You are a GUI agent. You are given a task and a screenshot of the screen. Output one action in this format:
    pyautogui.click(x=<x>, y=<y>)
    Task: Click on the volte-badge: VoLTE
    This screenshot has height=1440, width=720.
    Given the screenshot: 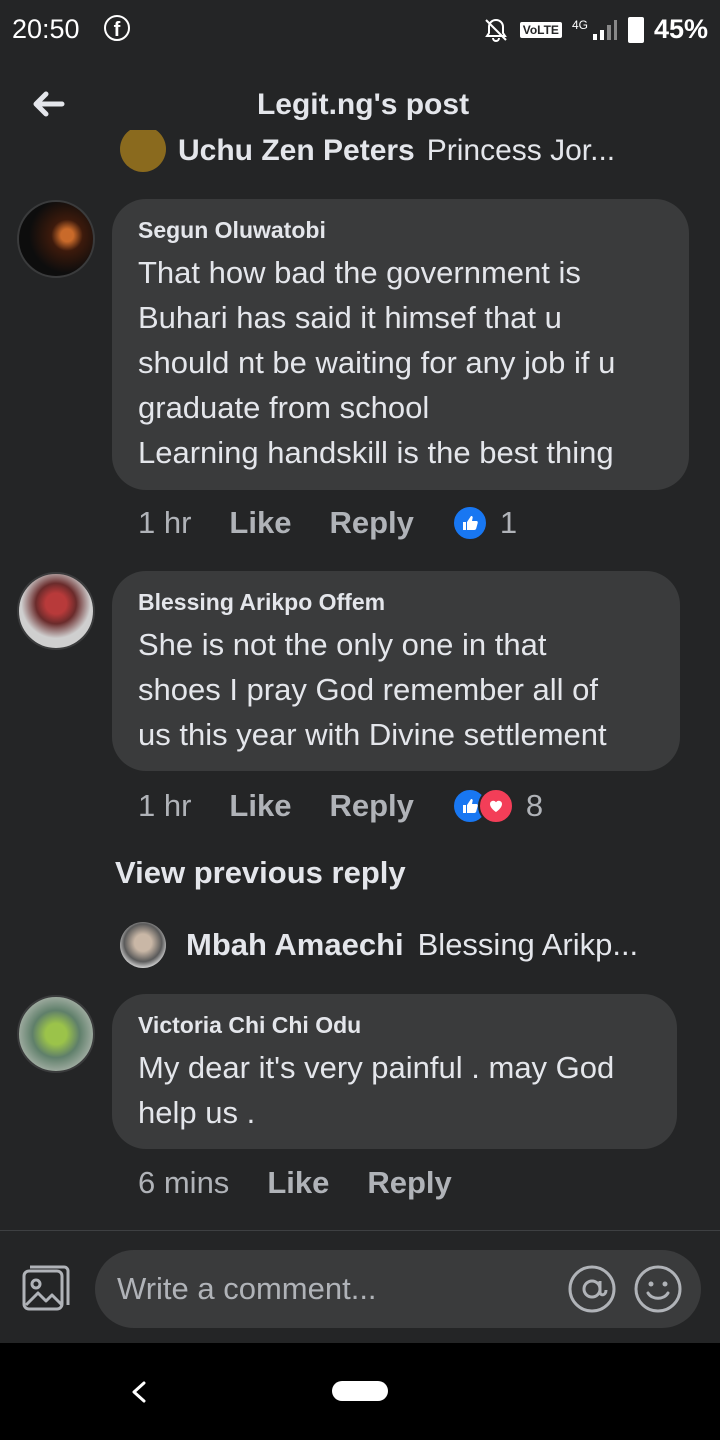 What is the action you would take?
    pyautogui.click(x=540, y=29)
    